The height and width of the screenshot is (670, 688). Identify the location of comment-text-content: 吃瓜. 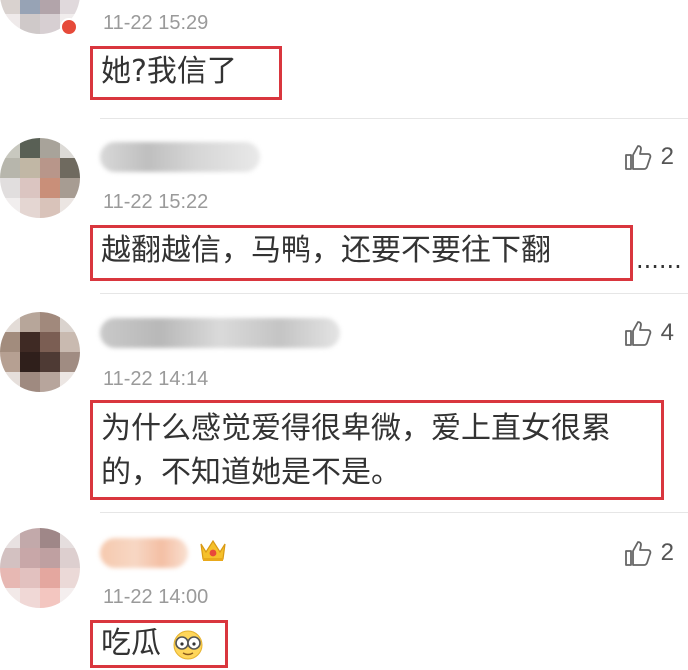
(131, 643).